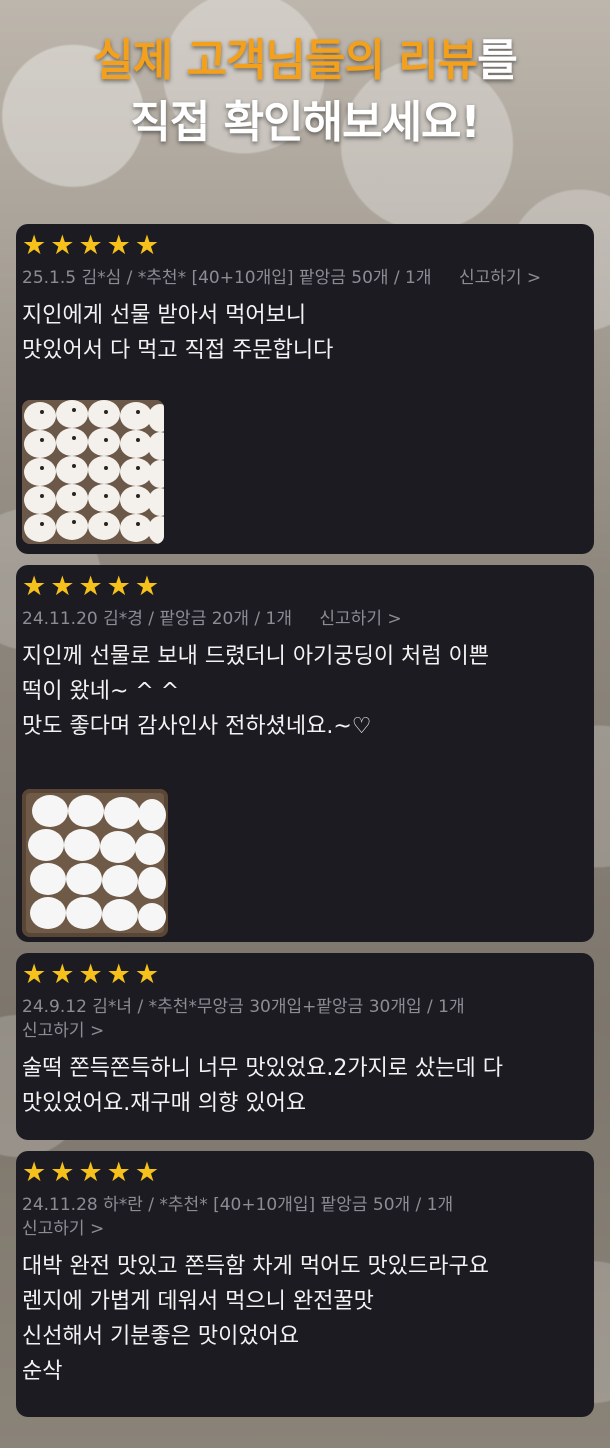 The width and height of the screenshot is (610, 1448). Describe the element at coordinates (178, 350) in the screenshot. I see `review-text-line: 맛있어서 다 먹고 직접 주문합니다` at that location.